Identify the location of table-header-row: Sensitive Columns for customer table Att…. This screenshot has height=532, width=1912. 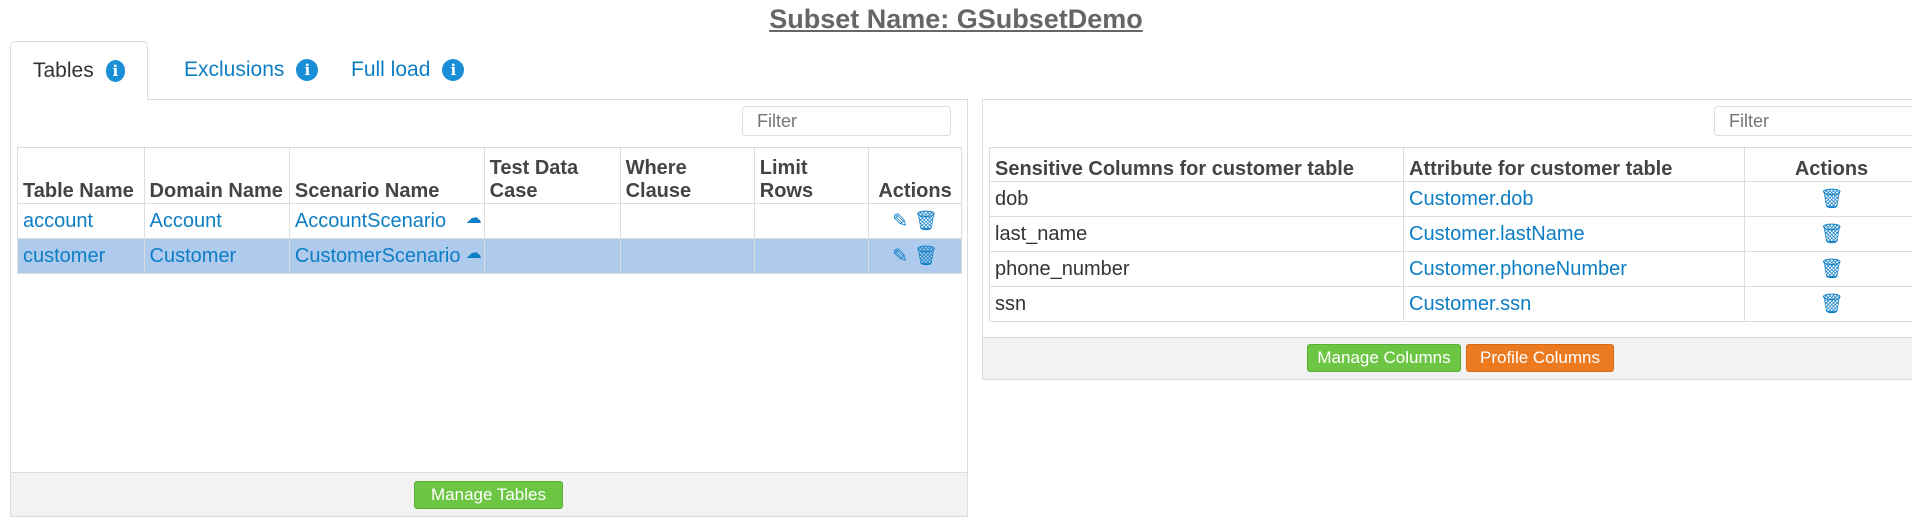
(1450, 164).